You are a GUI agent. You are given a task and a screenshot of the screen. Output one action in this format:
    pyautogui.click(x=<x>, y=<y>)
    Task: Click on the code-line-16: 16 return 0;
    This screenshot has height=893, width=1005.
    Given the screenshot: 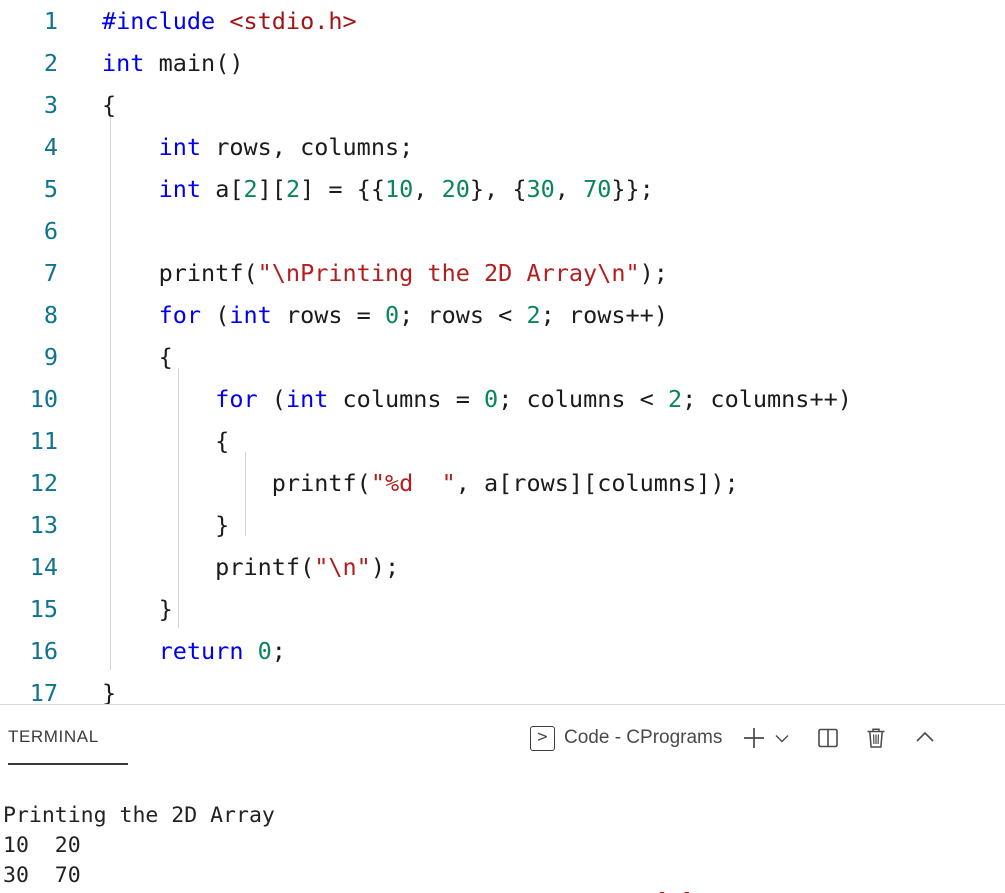 What is the action you would take?
    pyautogui.click(x=502, y=651)
    